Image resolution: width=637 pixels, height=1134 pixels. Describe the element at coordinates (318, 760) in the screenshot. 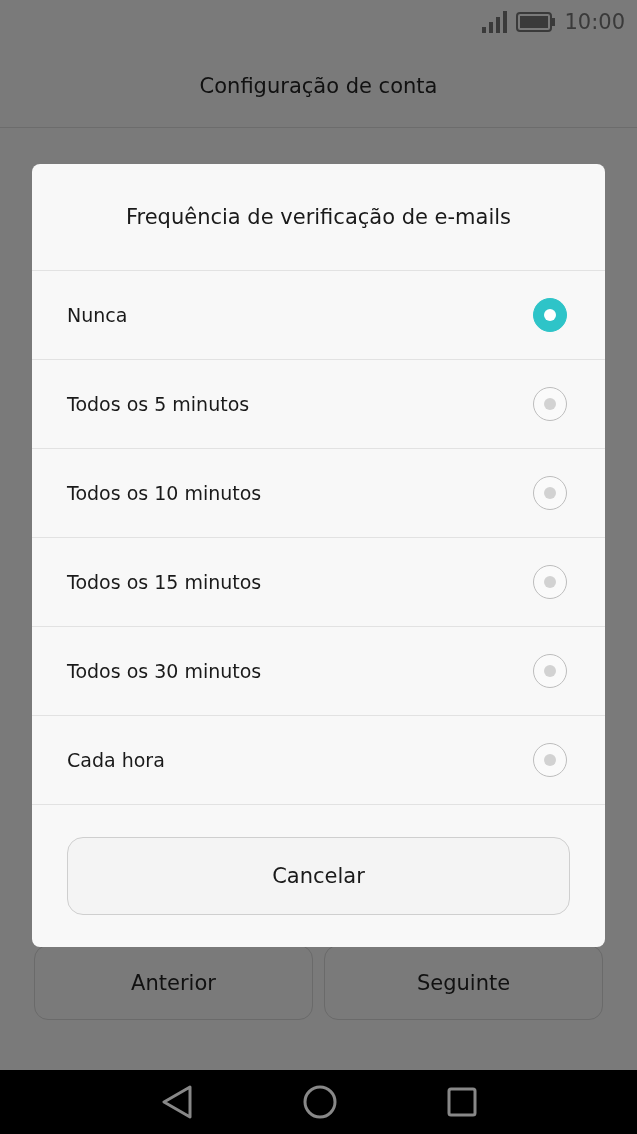

I see `option-row: Cada hora` at that location.